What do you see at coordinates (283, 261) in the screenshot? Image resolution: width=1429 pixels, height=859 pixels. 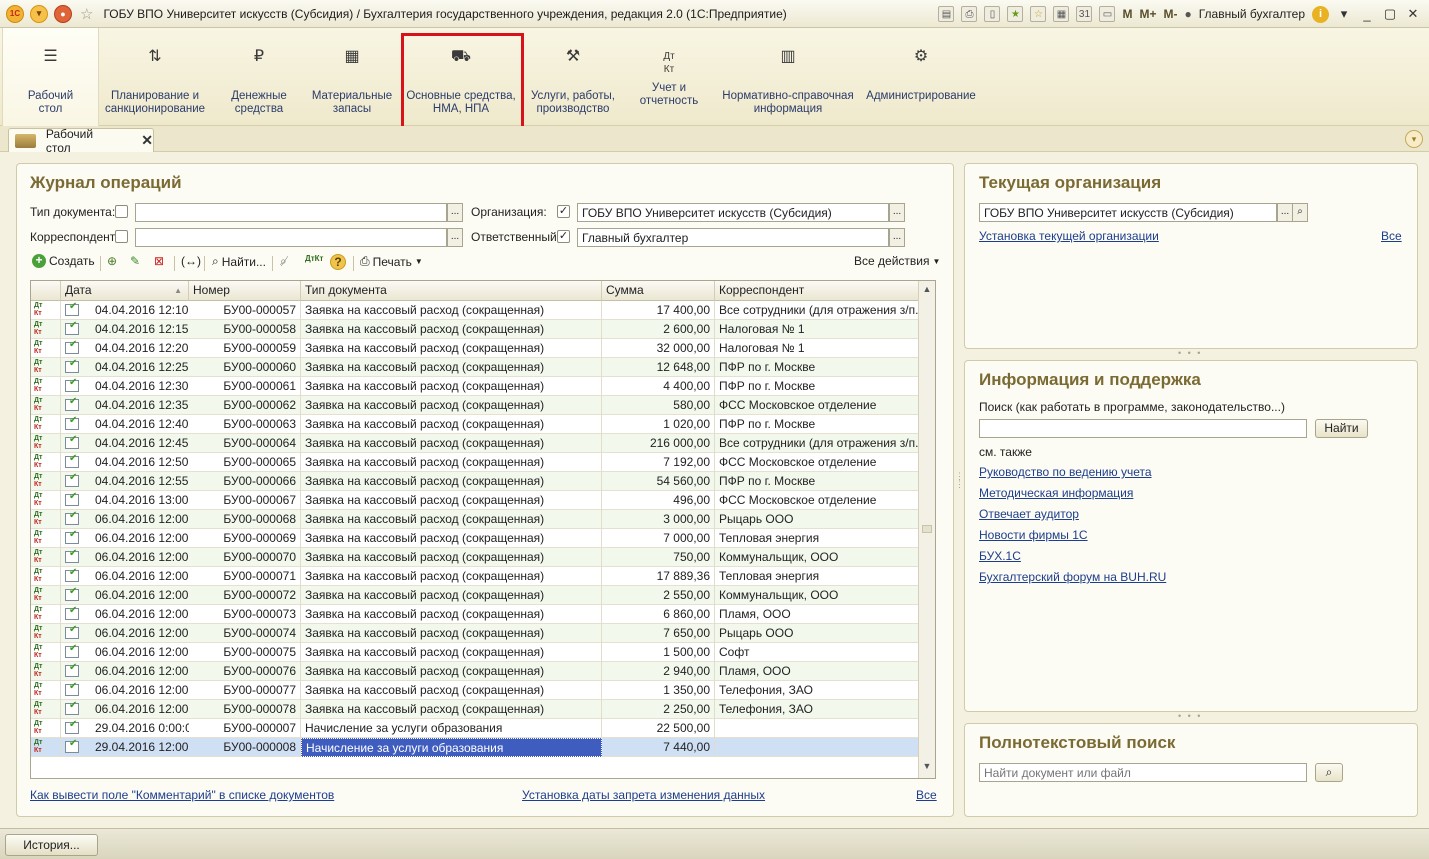 I see `cancel-search-icon: ⌕̸` at bounding box center [283, 261].